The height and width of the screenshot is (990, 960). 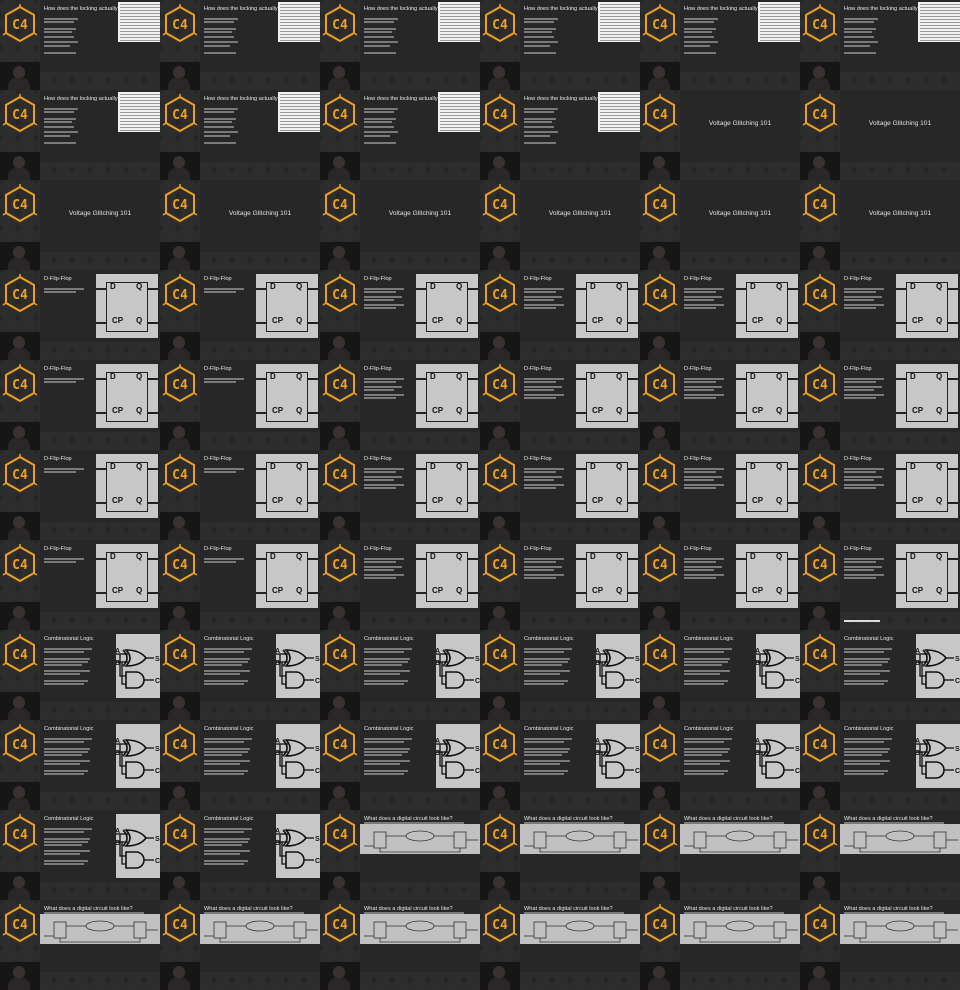 I want to click on video-frame-tile: C4 D-Flip-Flop D CP Q Q, so click(x=720, y=405).